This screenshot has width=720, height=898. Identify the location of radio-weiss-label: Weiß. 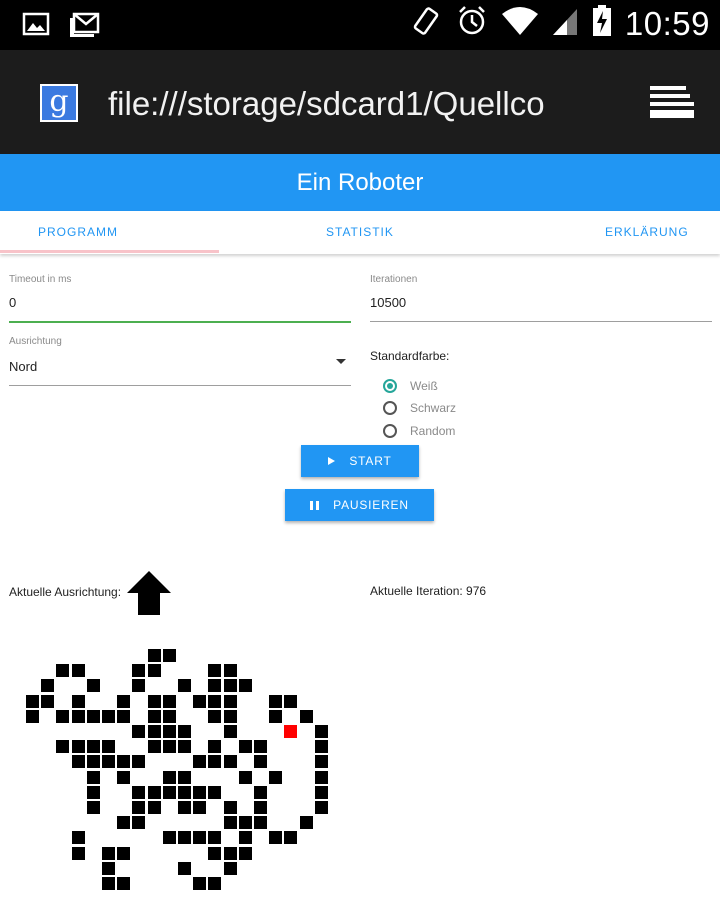
(424, 386).